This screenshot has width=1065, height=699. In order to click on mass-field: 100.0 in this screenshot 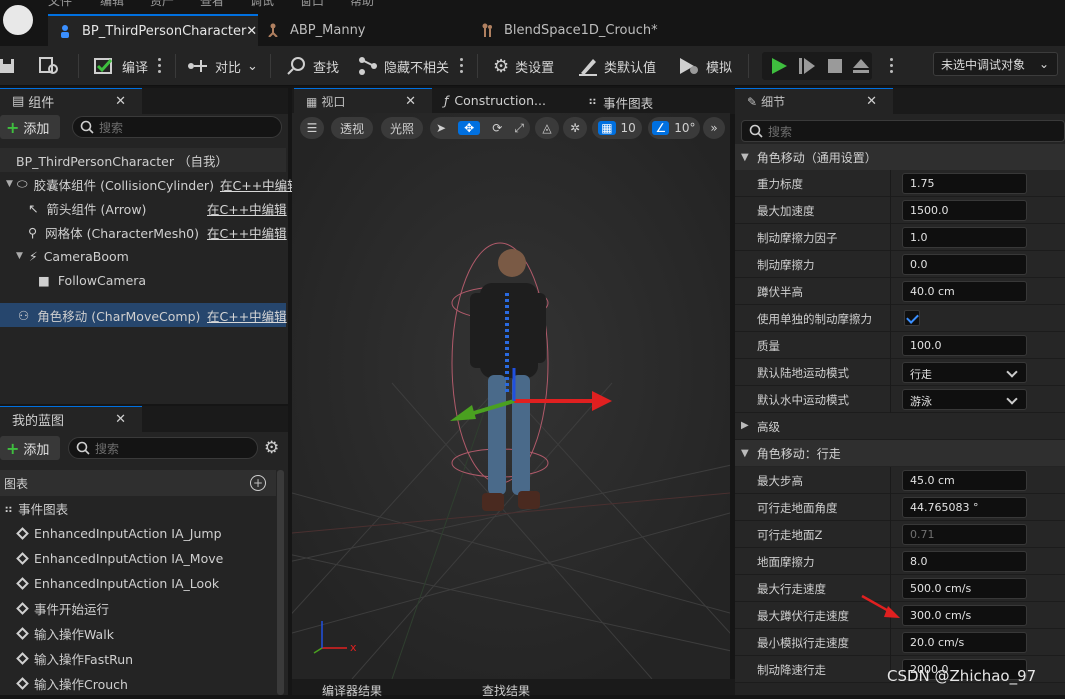, I will do `click(964, 345)`.